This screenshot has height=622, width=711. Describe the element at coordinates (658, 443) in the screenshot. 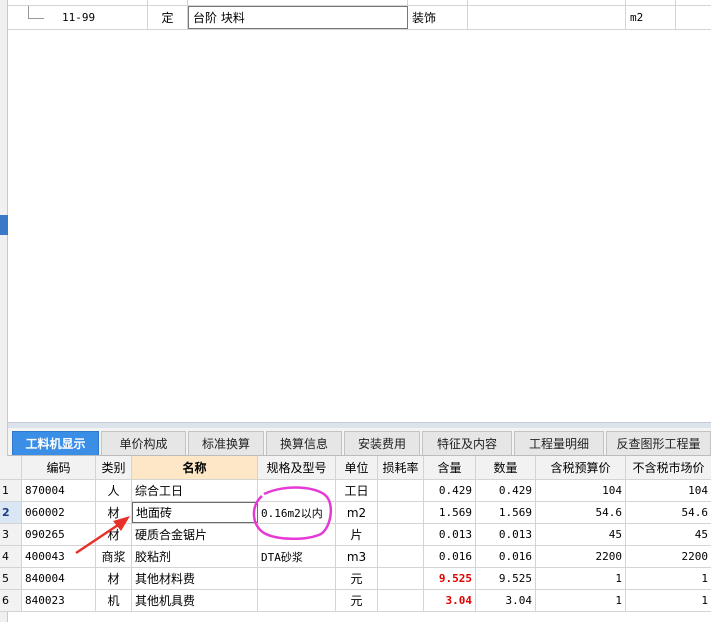

I see `tab-graphic-quantity: 反查图形工程量` at that location.